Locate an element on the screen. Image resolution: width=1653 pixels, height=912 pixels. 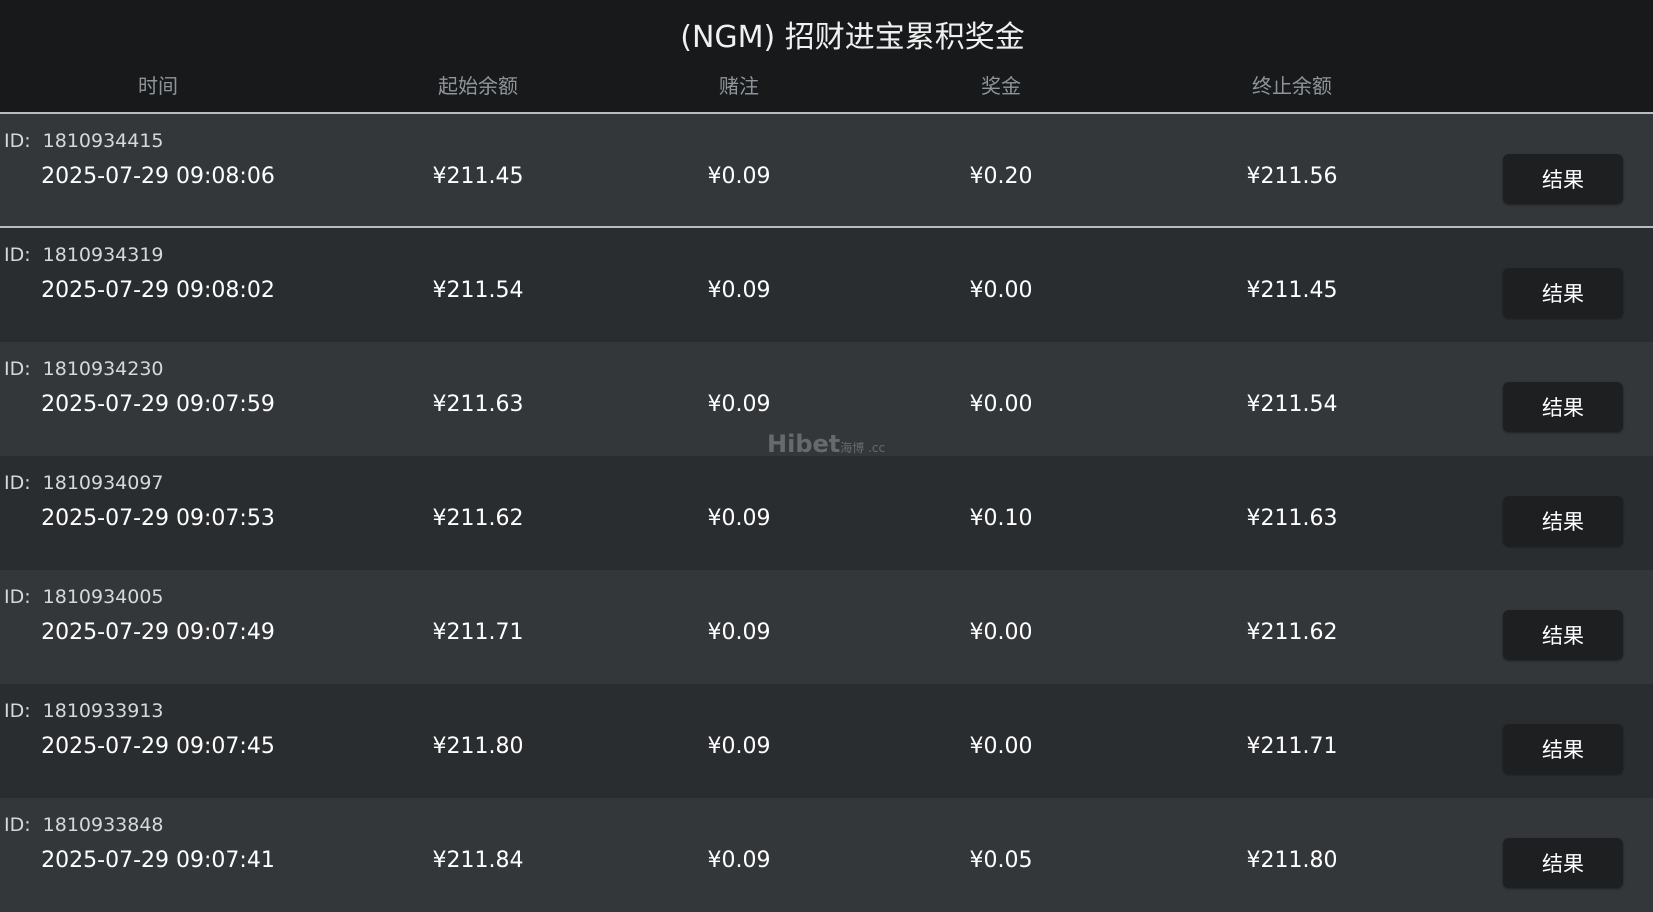
row-id-value: 1810933848 is located at coordinates (103, 825).